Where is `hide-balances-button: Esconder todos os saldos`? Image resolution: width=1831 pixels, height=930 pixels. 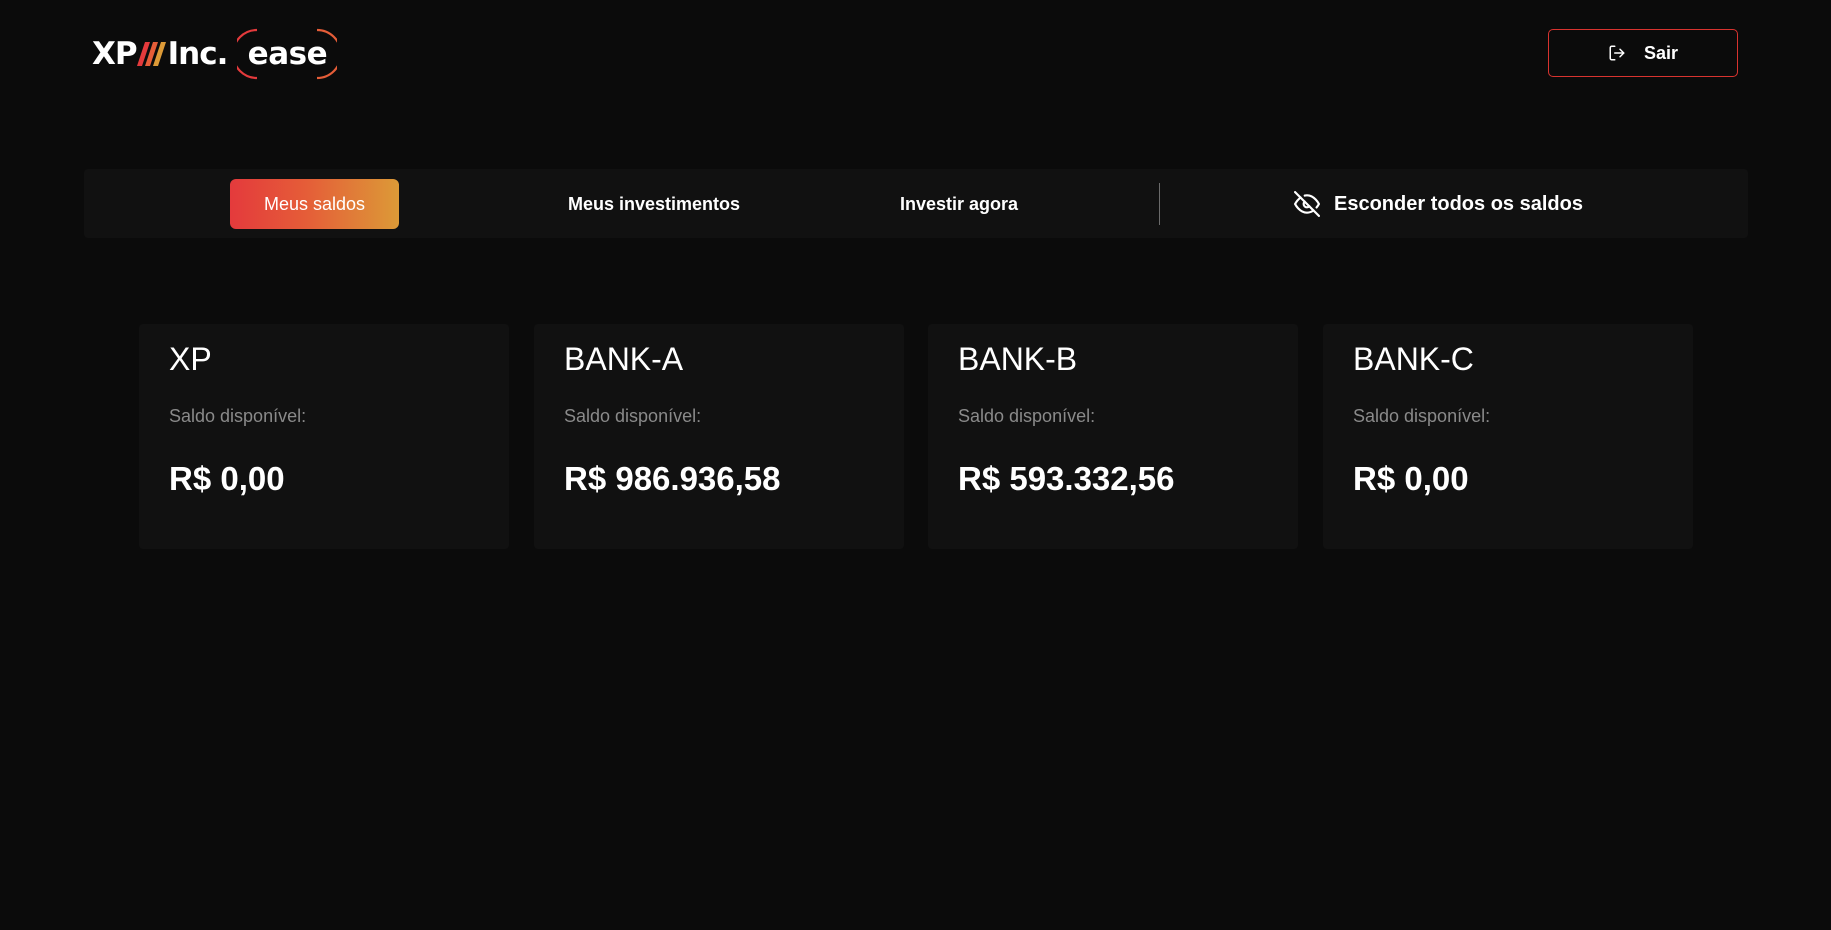
hide-balances-button: Esconder todos os saldos is located at coordinates (1454, 204).